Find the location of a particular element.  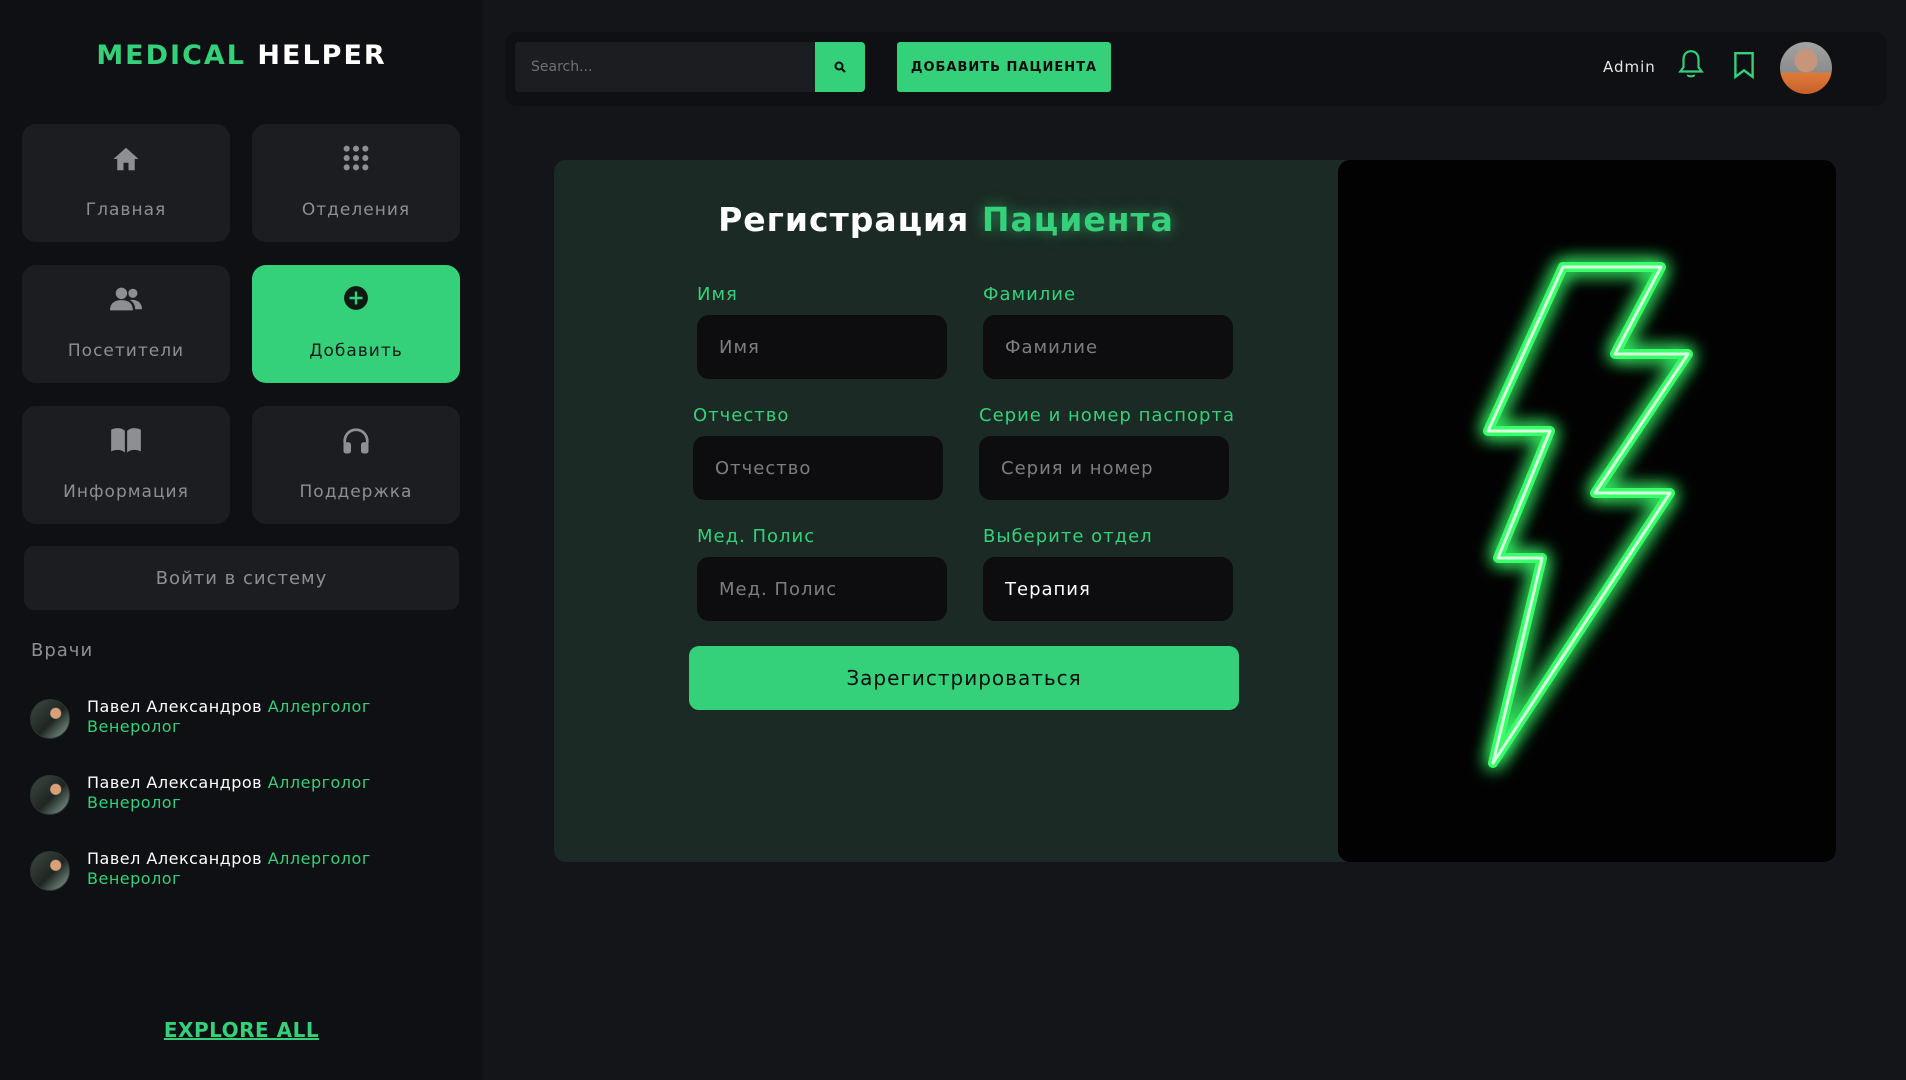

user-avatar is located at coordinates (1806, 68).